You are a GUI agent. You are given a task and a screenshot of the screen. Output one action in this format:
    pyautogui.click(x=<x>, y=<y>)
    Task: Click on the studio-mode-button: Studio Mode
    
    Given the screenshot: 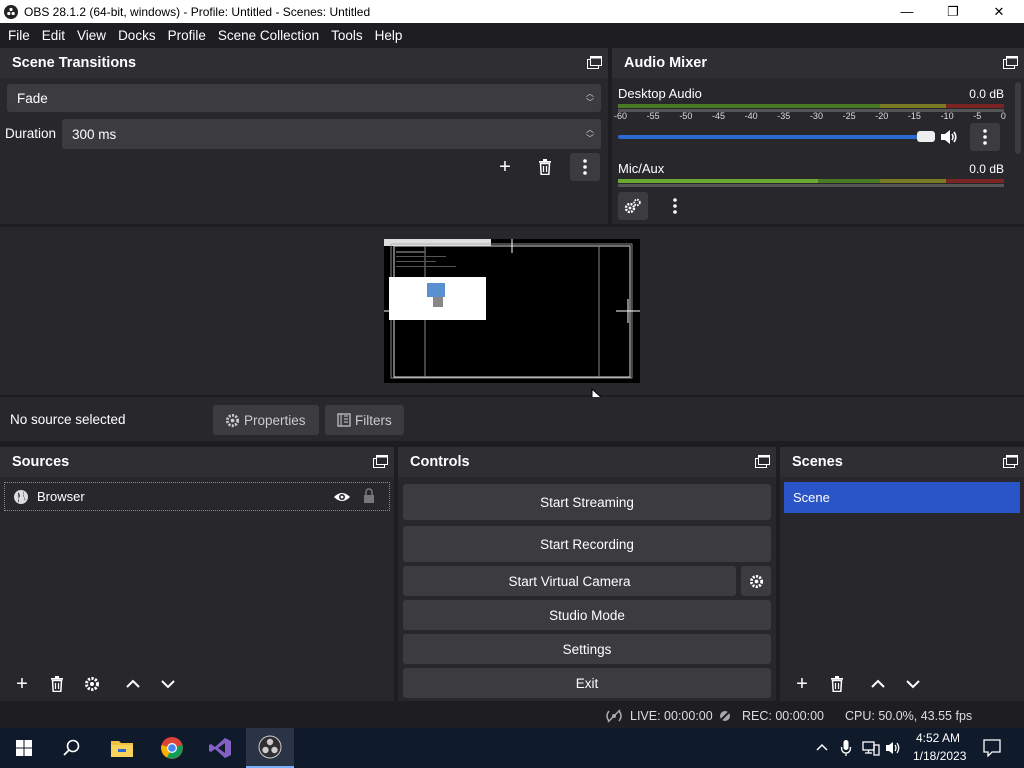 What is the action you would take?
    pyautogui.click(x=587, y=615)
    